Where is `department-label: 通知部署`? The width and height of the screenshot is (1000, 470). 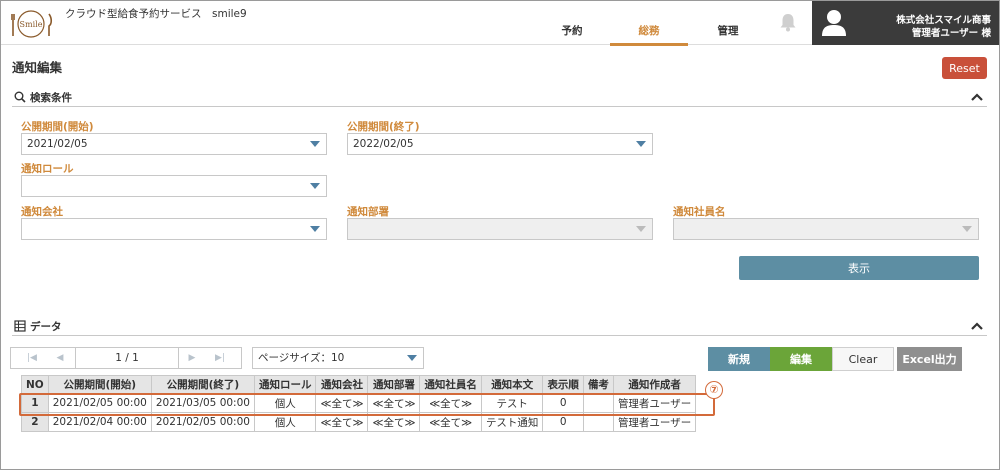 department-label: 通知部署 is located at coordinates (368, 212).